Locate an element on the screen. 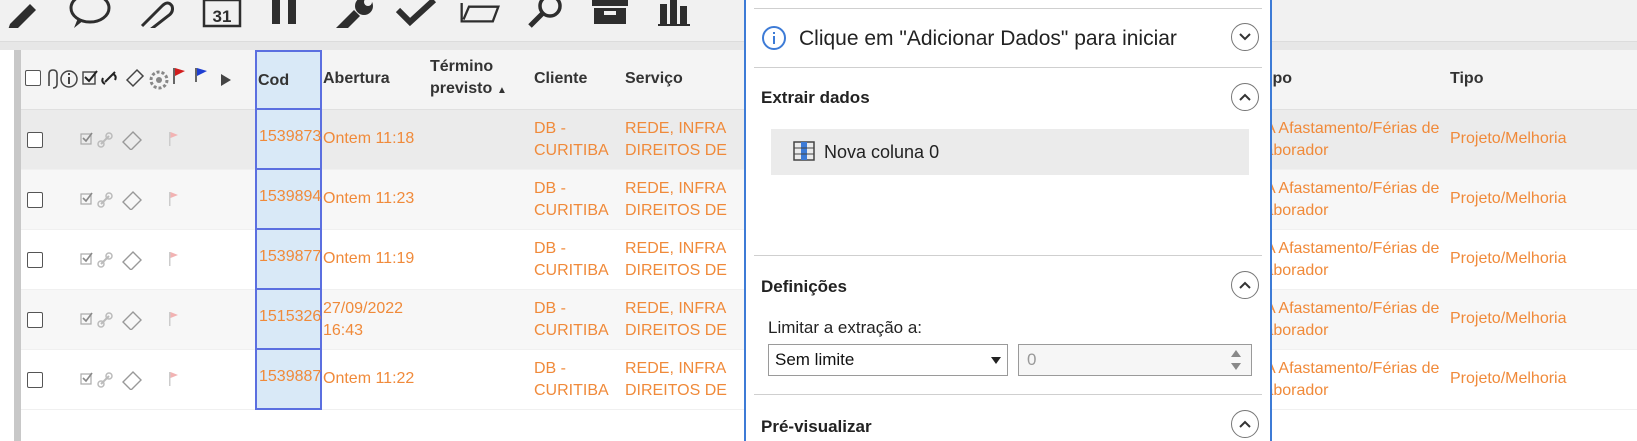 The height and width of the screenshot is (441, 1637). header-icons-strip is located at coordinates (139, 79).